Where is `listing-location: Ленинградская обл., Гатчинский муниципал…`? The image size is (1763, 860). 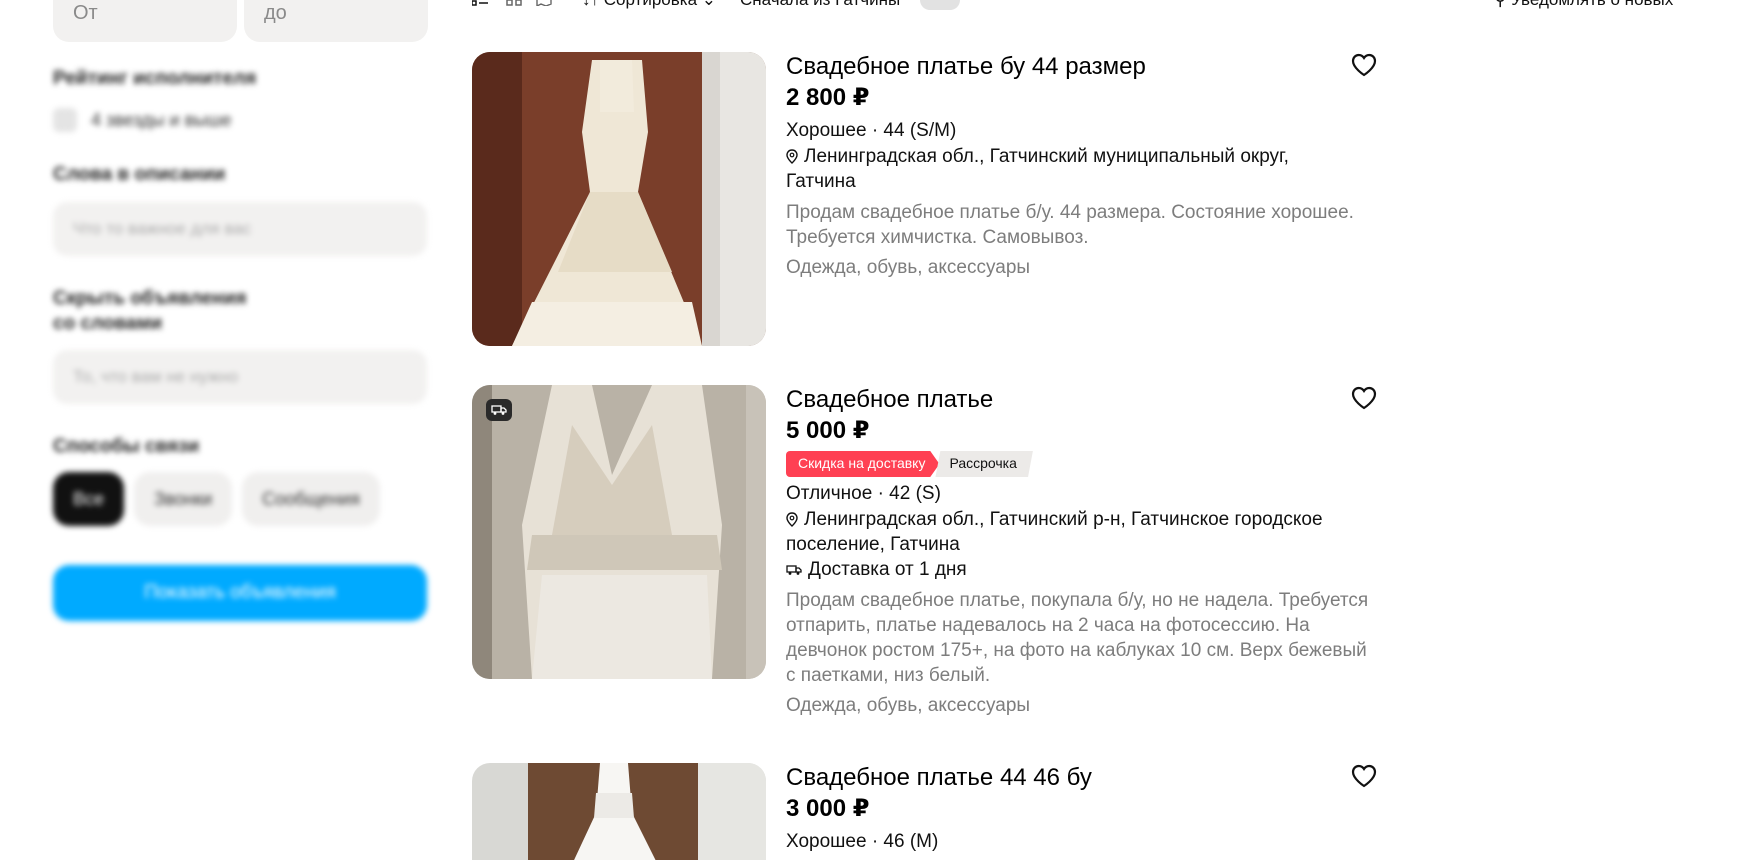 listing-location: Ленинградская обл., Гатчинский муниципал… is located at coordinates (1081, 169).